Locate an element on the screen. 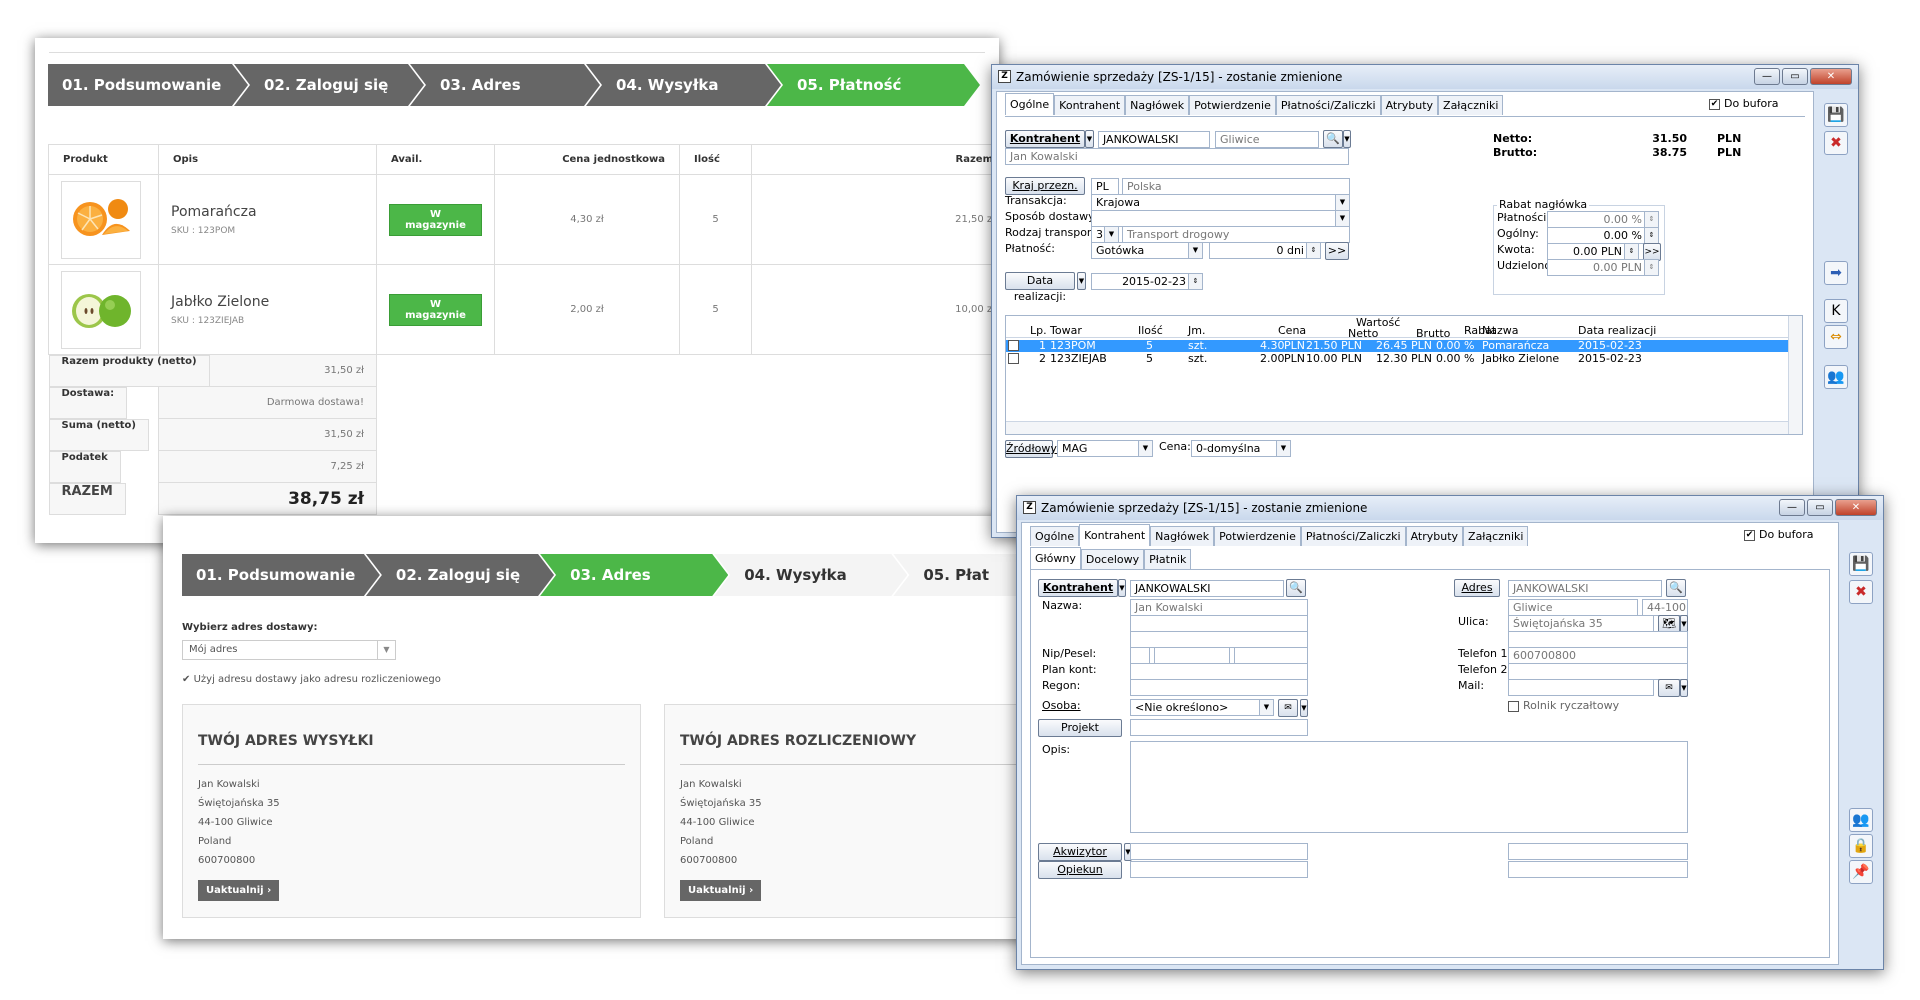 Image resolution: width=1920 pixels, height=1000 pixels. horizontal-scrollbar is located at coordinates (1397, 427).